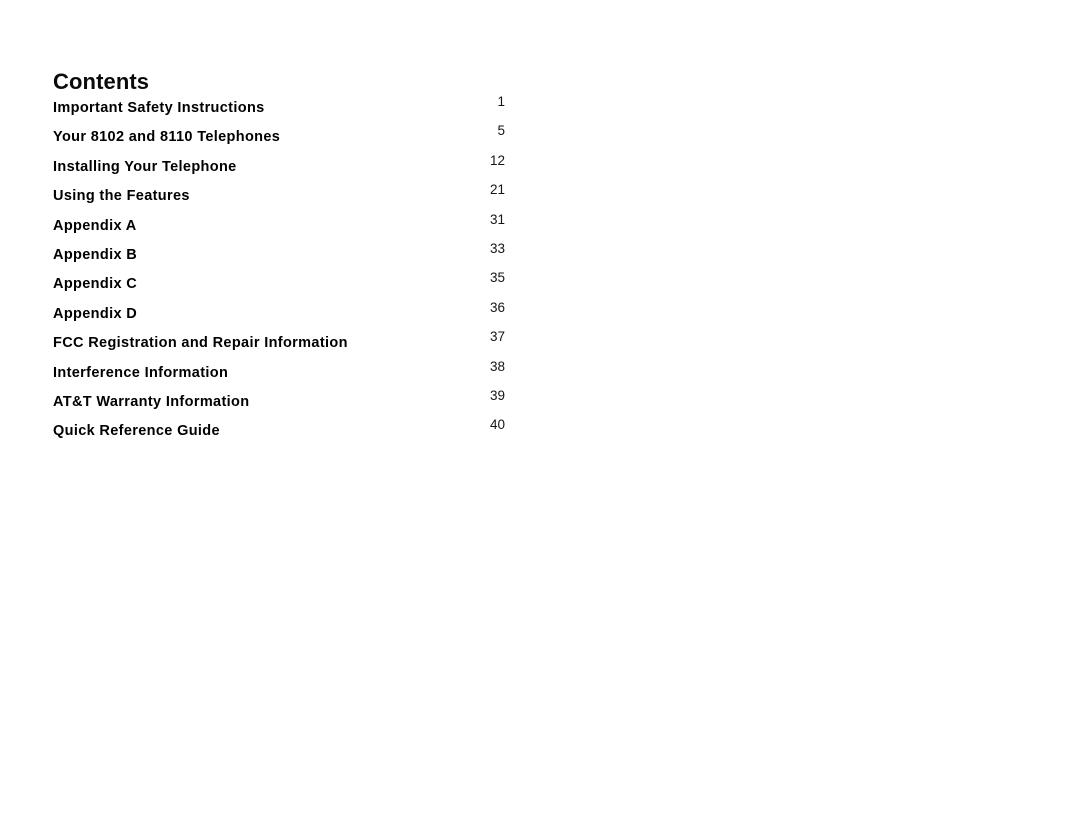 The height and width of the screenshot is (835, 1080). I want to click on toc-entry-label: Appendix C, so click(95, 284).